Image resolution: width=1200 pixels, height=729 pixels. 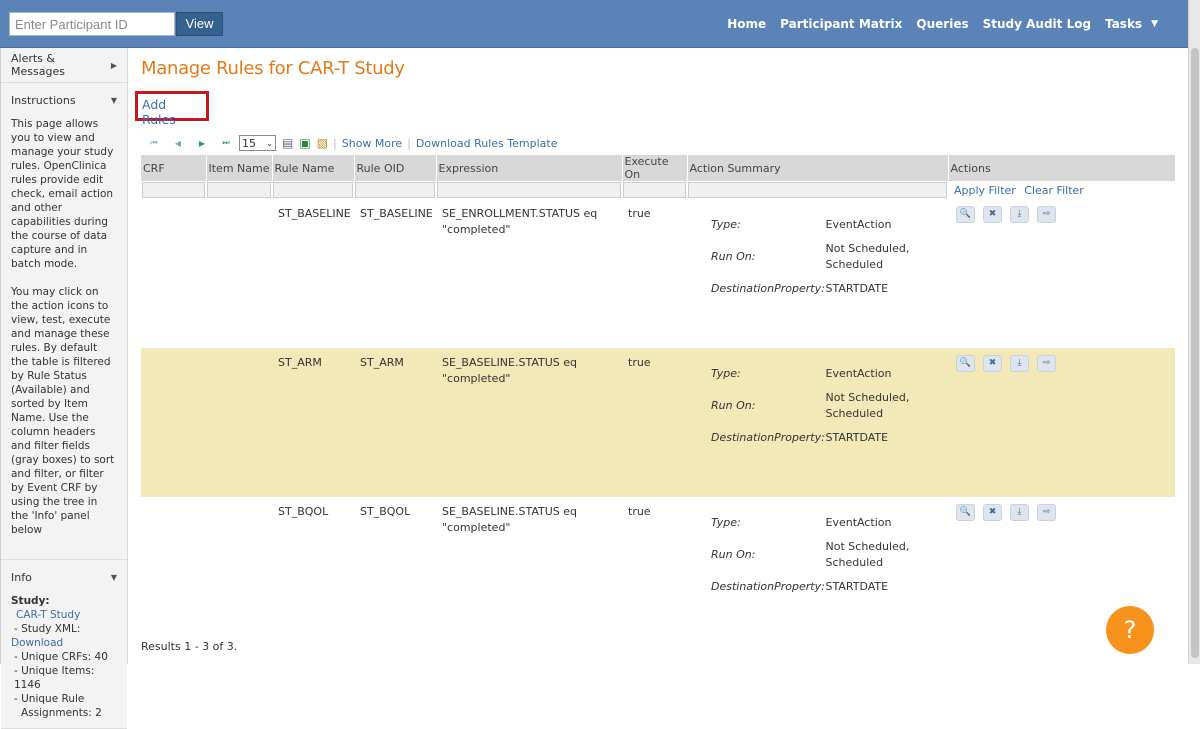 I want to click on instructions-header: Instructions ▼, so click(x=64, y=100).